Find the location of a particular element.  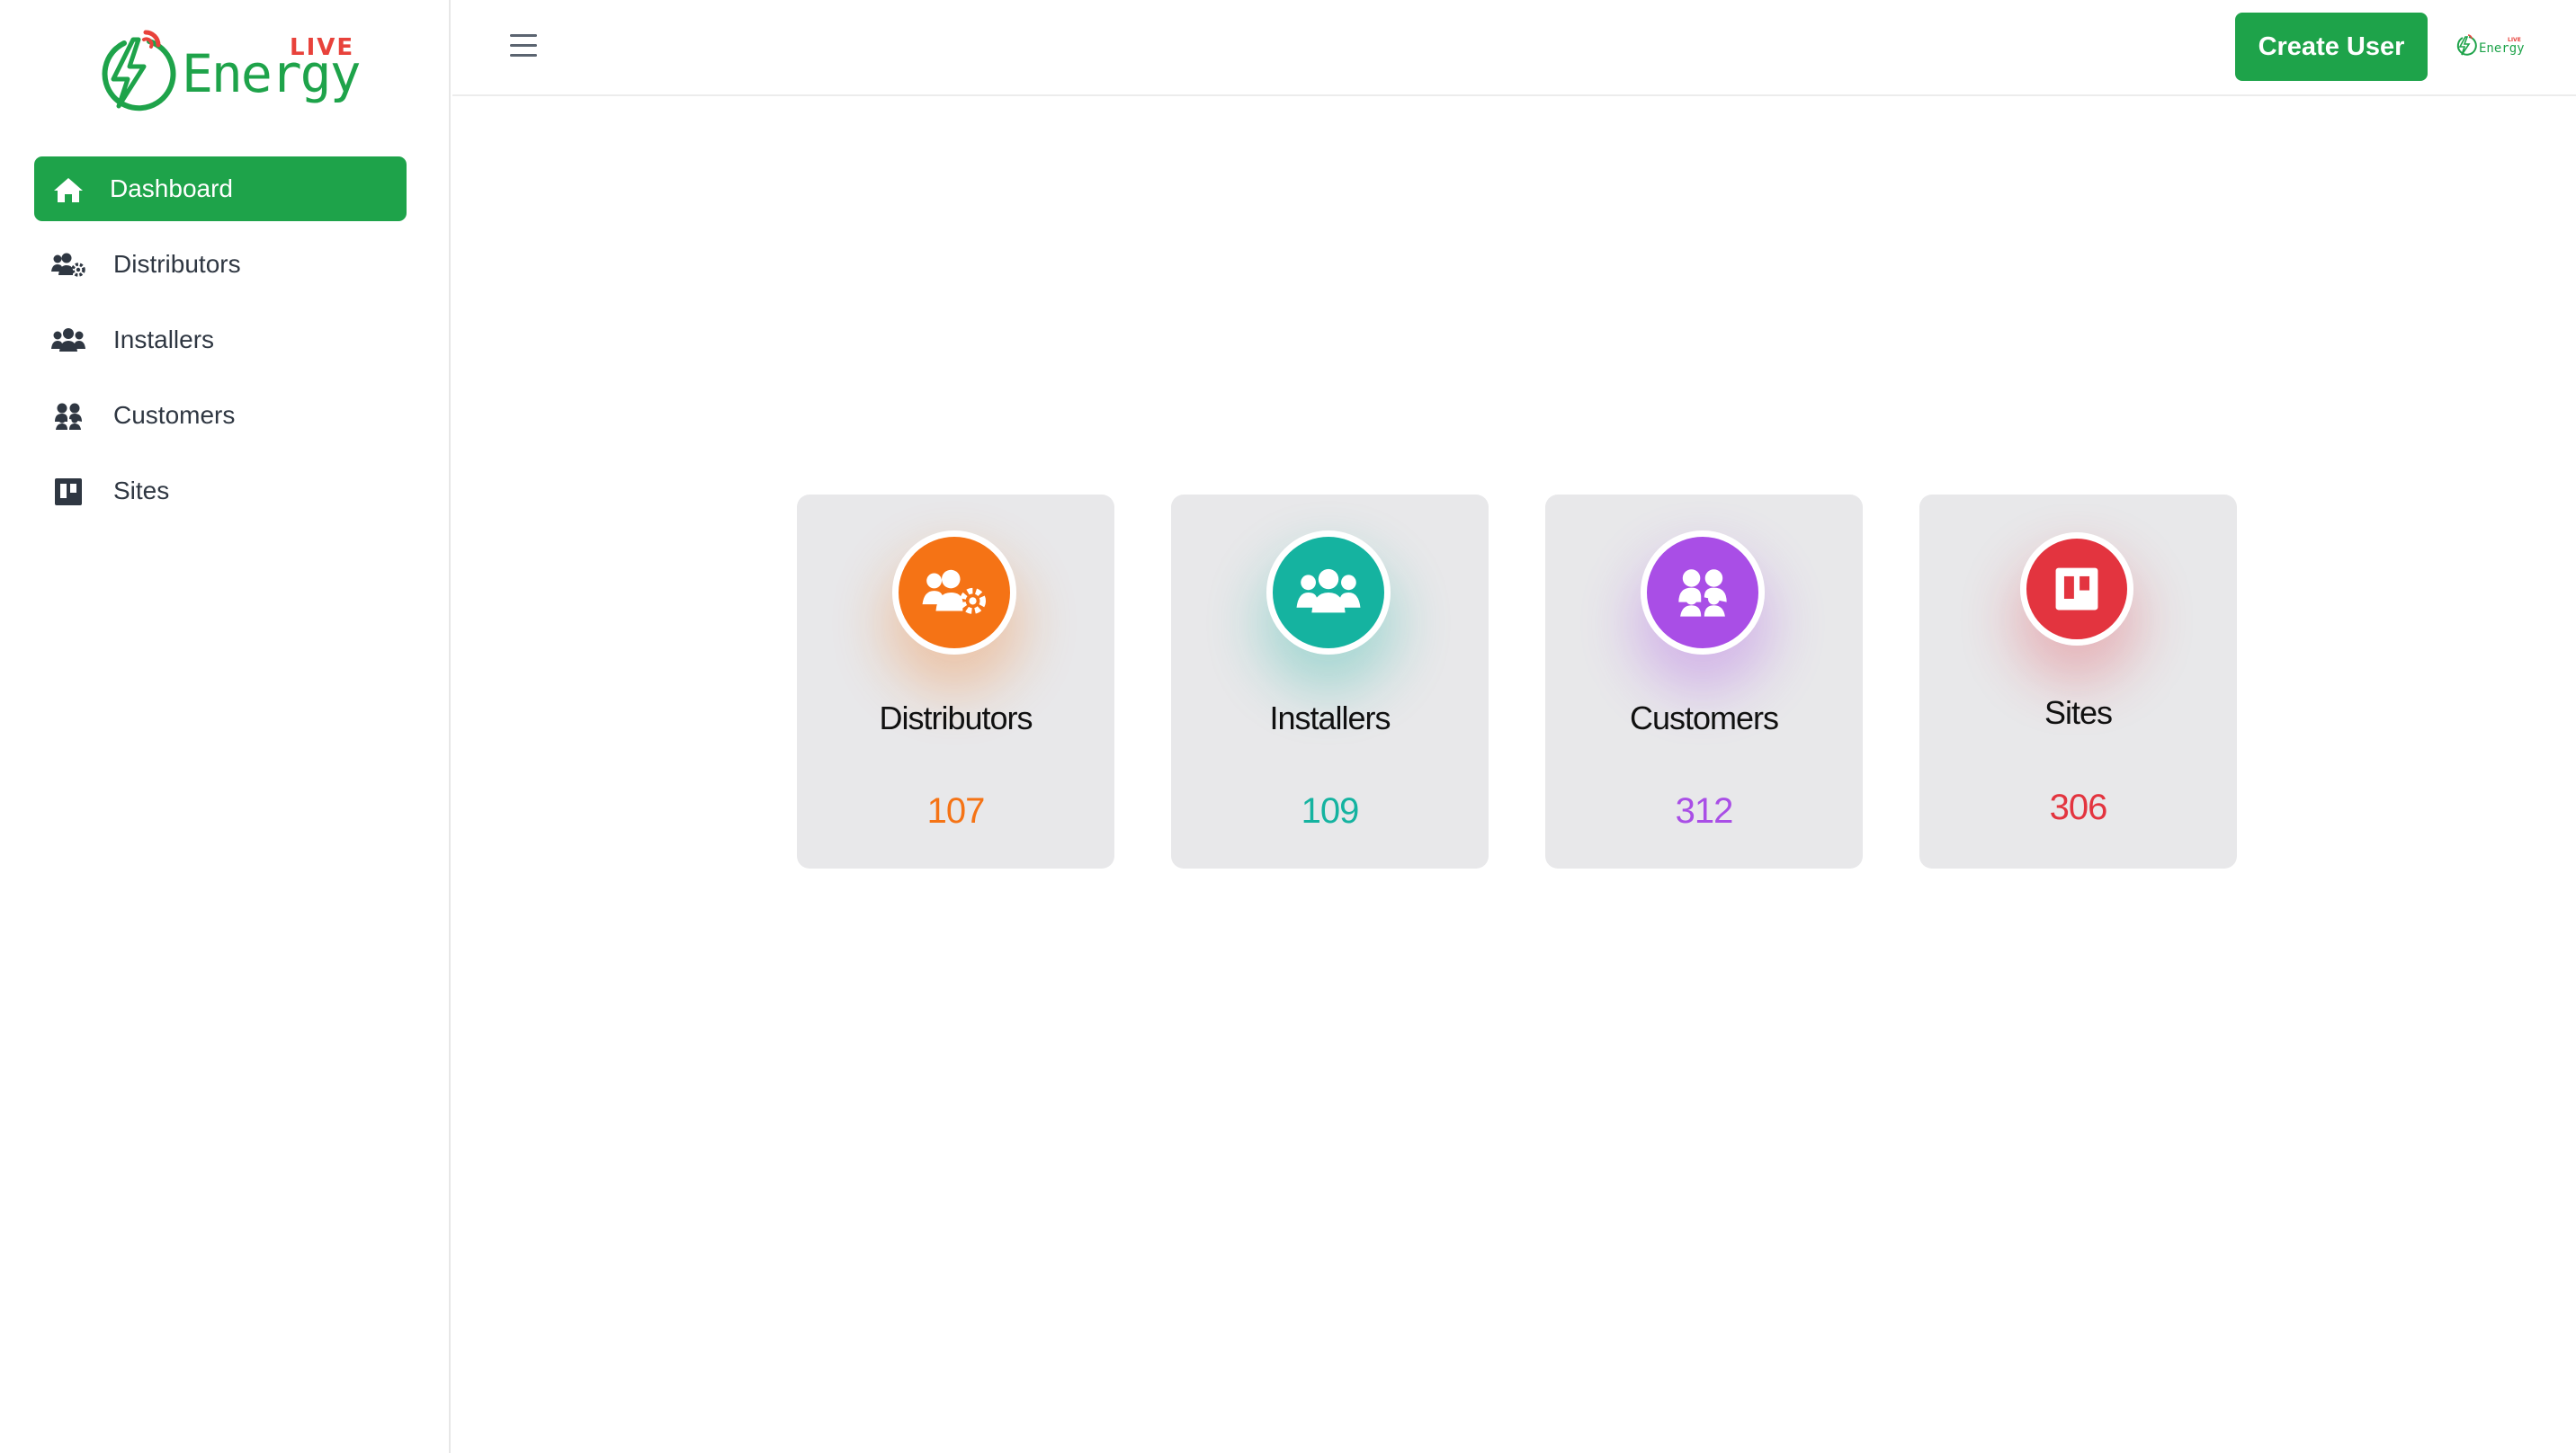

customers-card: Customers 312 is located at coordinates (1704, 682).